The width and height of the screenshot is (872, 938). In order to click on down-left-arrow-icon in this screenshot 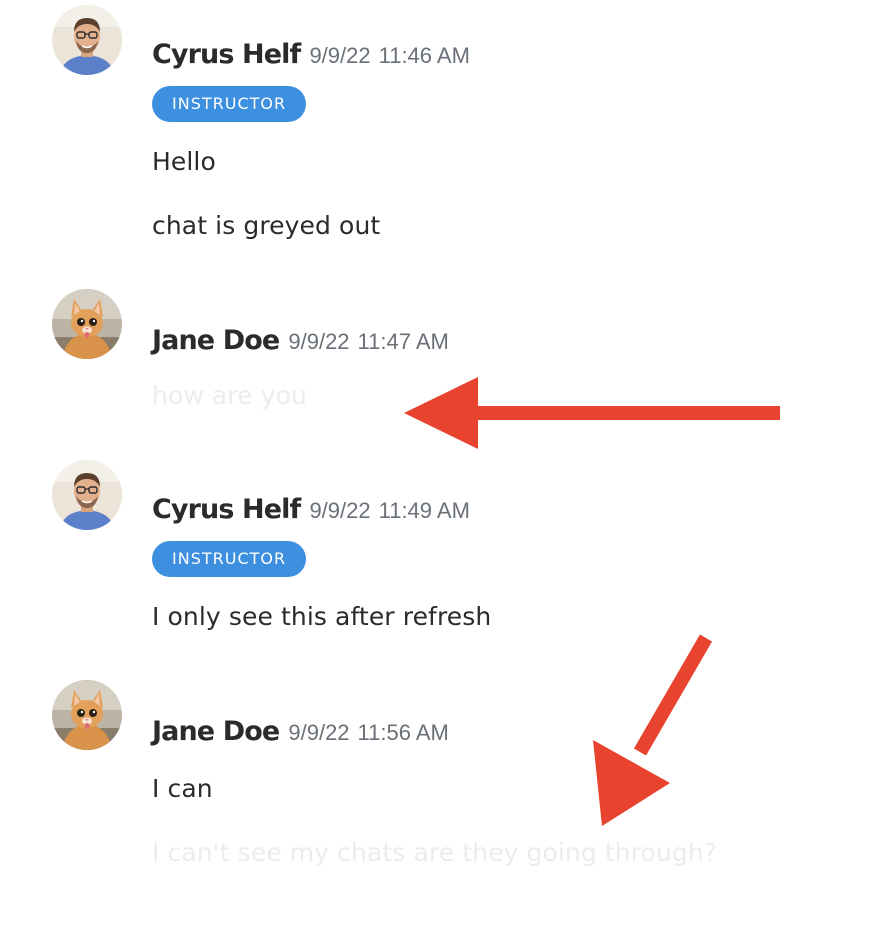, I will do `click(653, 730)`.